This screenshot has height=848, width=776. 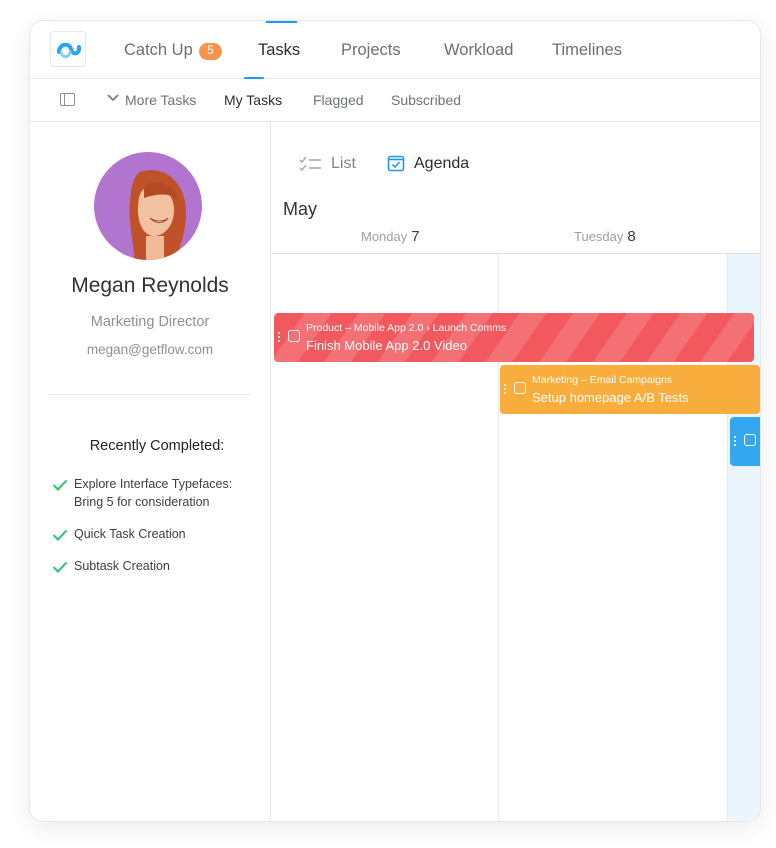 I want to click on flagged-link: Flagged, so click(x=338, y=100).